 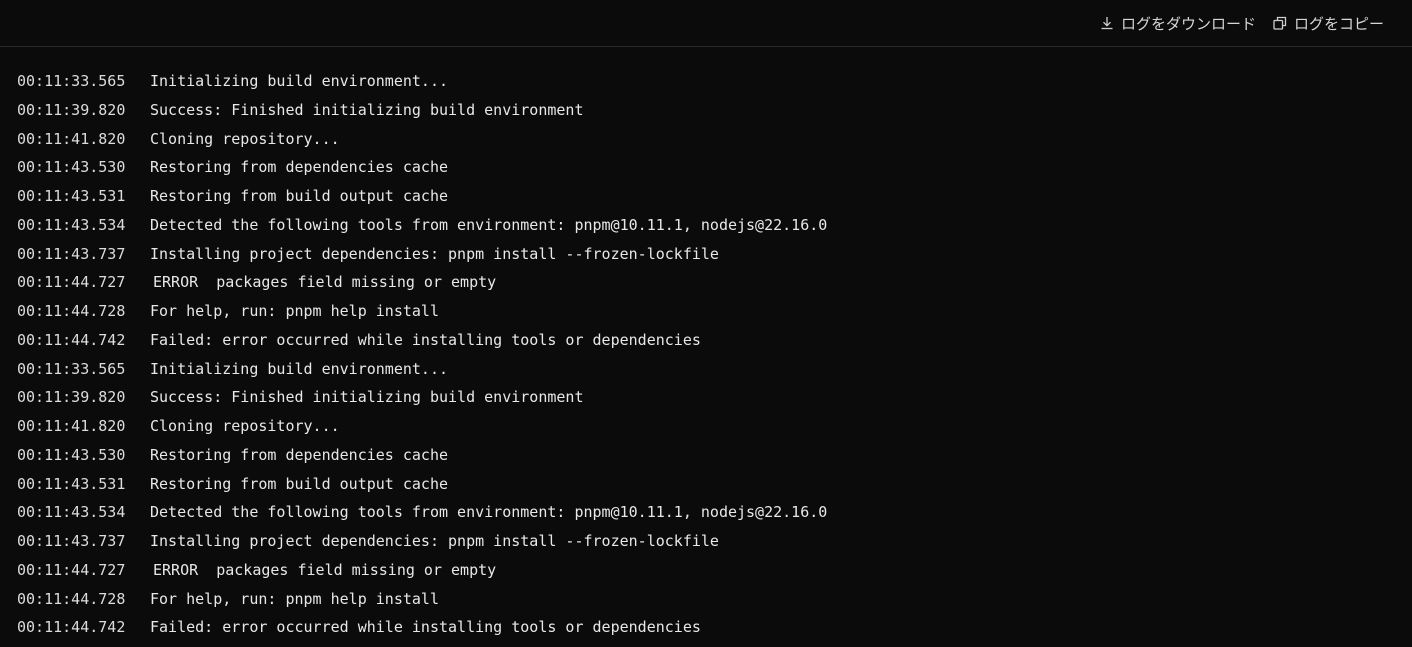 I want to click on download-log-label: ログをダウンロード, so click(x=1189, y=23).